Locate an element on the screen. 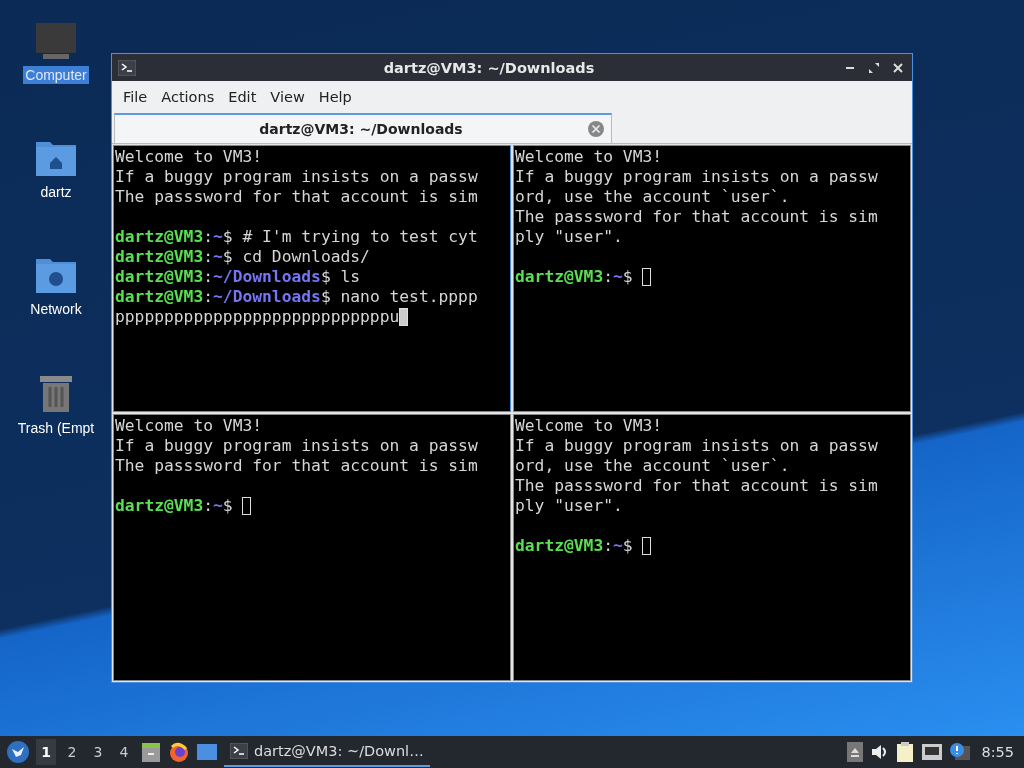  terminal-line: dartz@VM3:~/Downloads$ ls is located at coordinates (238, 277).